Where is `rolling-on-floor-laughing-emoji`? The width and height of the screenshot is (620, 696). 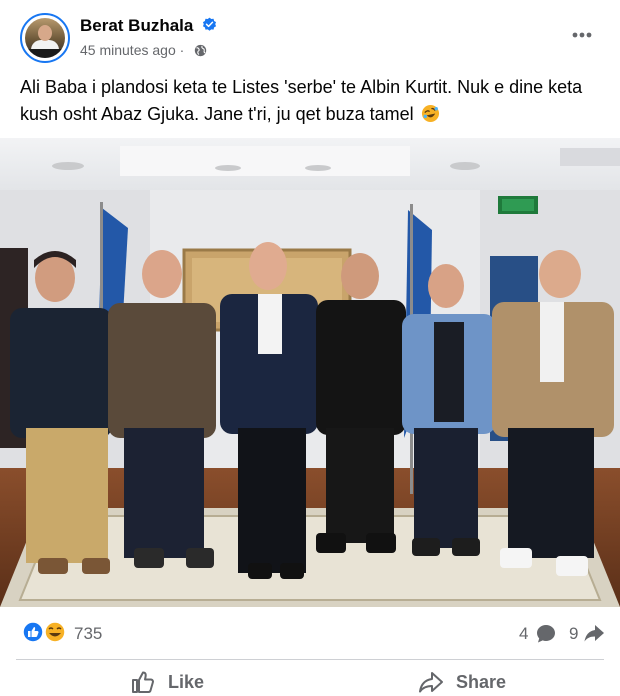
rolling-on-floor-laughing-emoji is located at coordinates (430, 113).